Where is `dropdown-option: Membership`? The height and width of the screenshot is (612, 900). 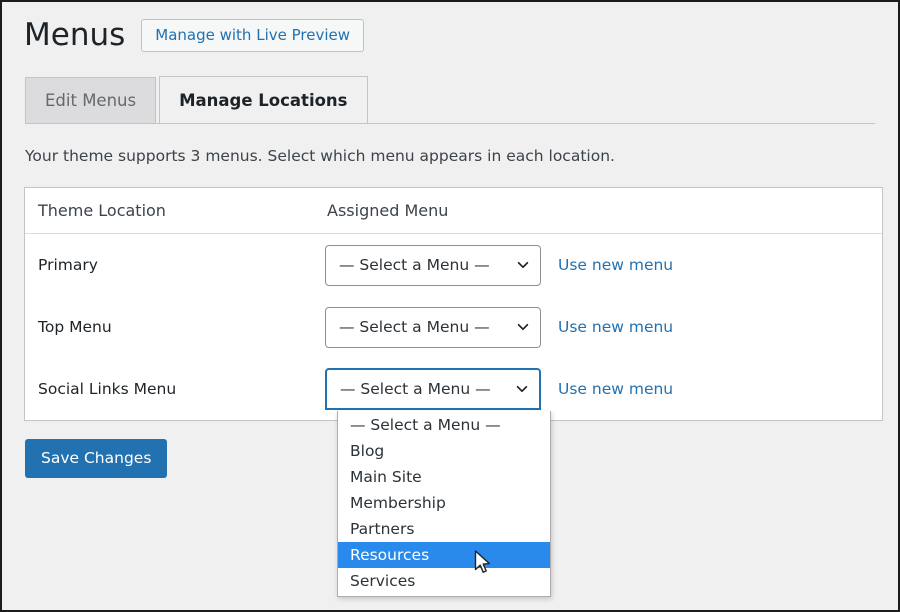
dropdown-option: Membership is located at coordinates (444, 503).